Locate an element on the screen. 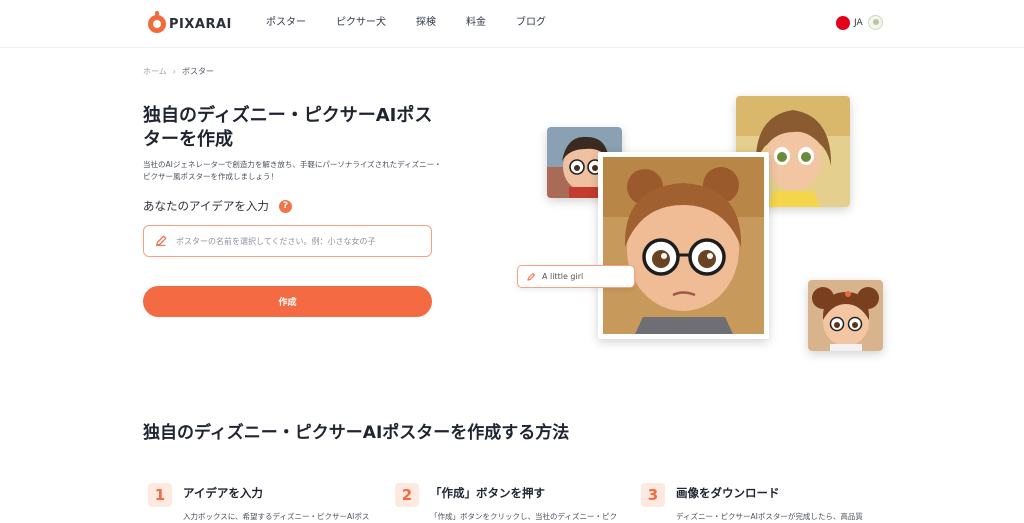 Image resolution: width=1024 pixels, height=523 pixels. nav-item-poster: ポスター is located at coordinates (286, 23).